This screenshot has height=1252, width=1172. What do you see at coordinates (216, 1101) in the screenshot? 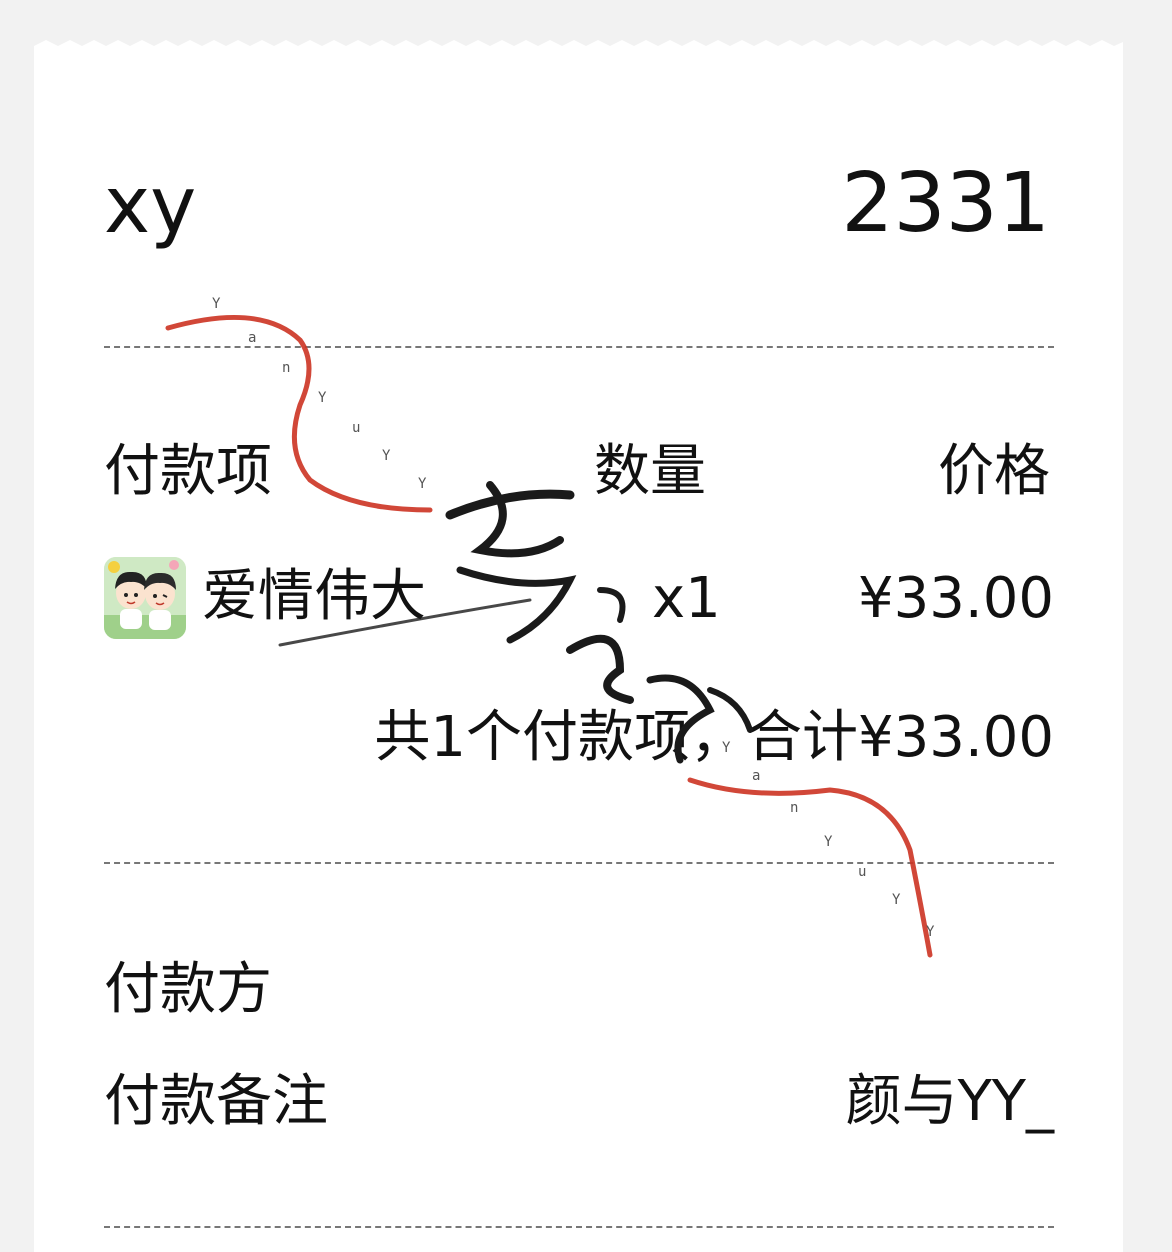
I see `note-label: 付款备注` at bounding box center [216, 1101].